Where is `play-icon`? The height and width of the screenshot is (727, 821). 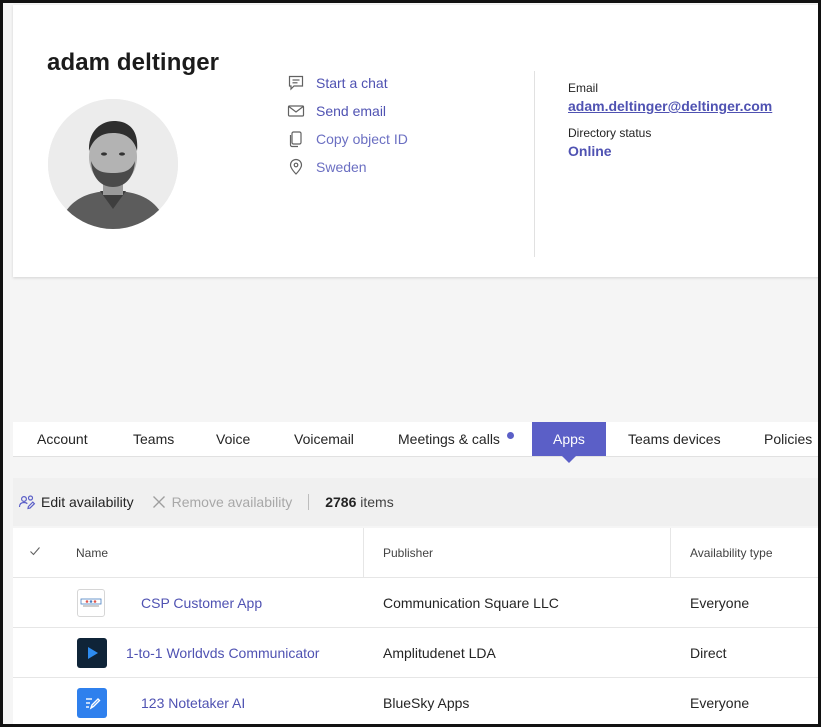 play-icon is located at coordinates (92, 653).